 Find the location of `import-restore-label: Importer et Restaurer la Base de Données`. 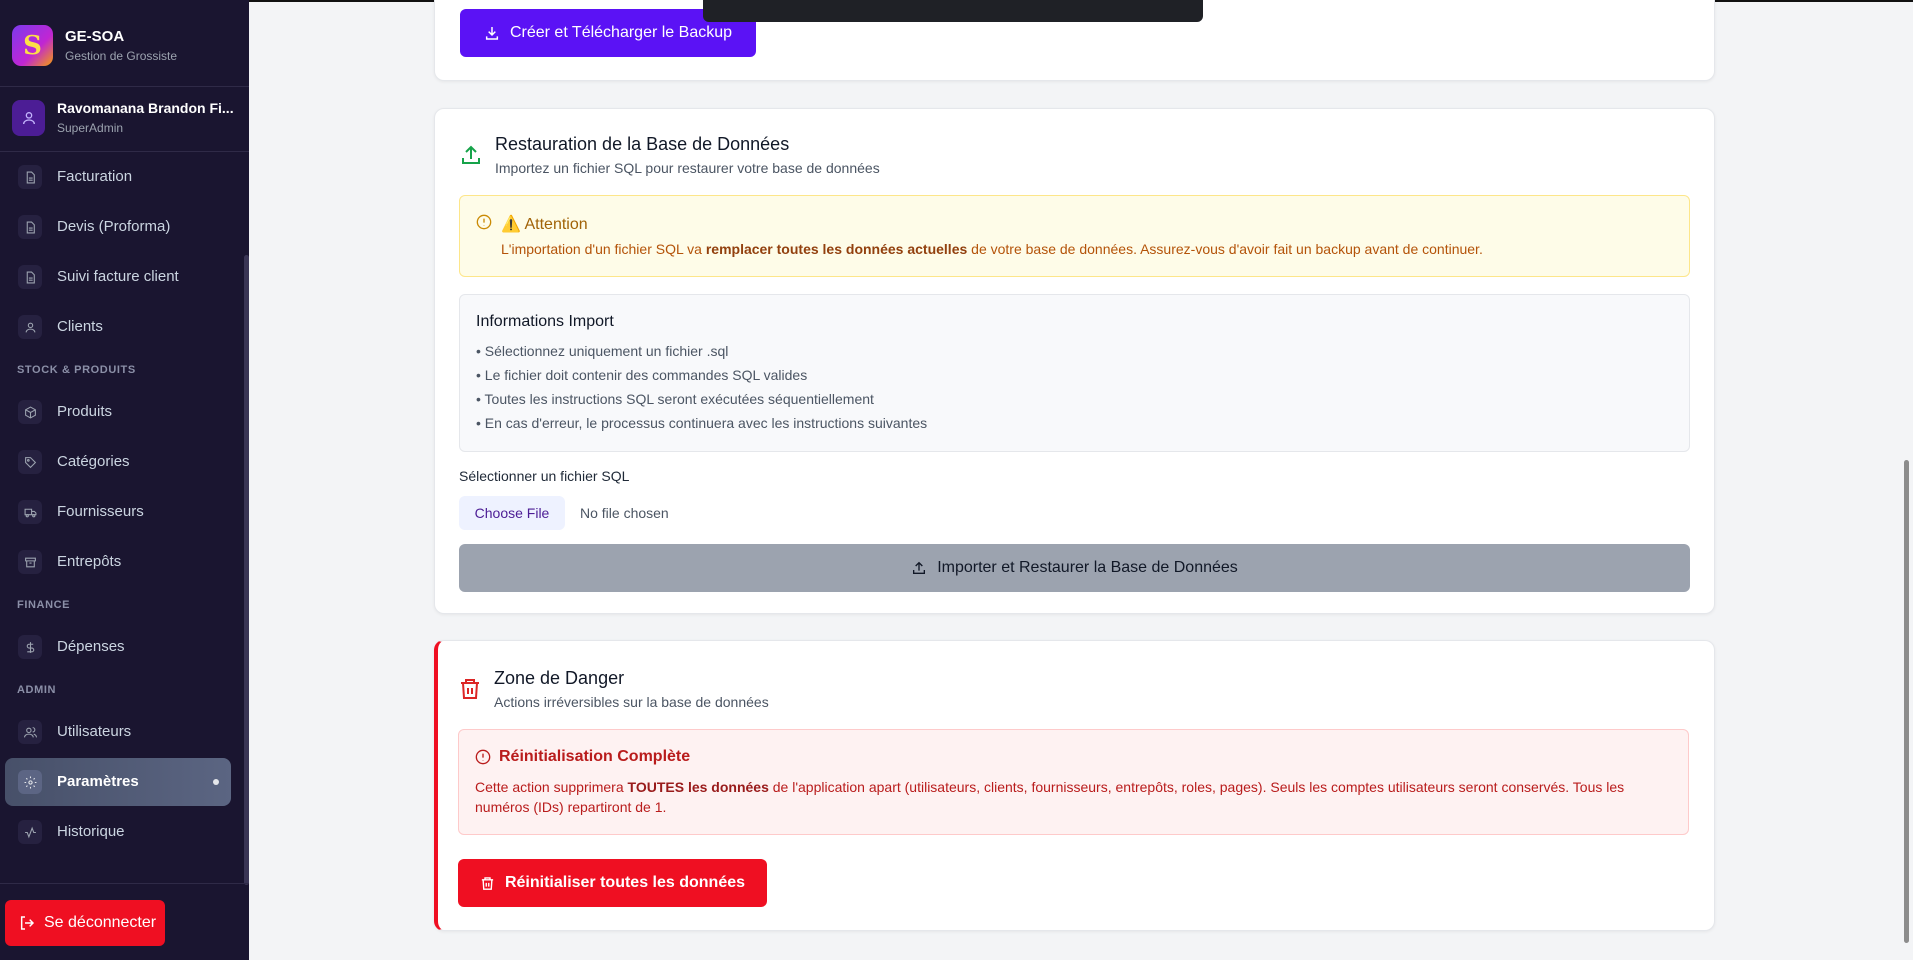

import-restore-label: Importer et Restaurer la Base de Données is located at coordinates (1087, 567).